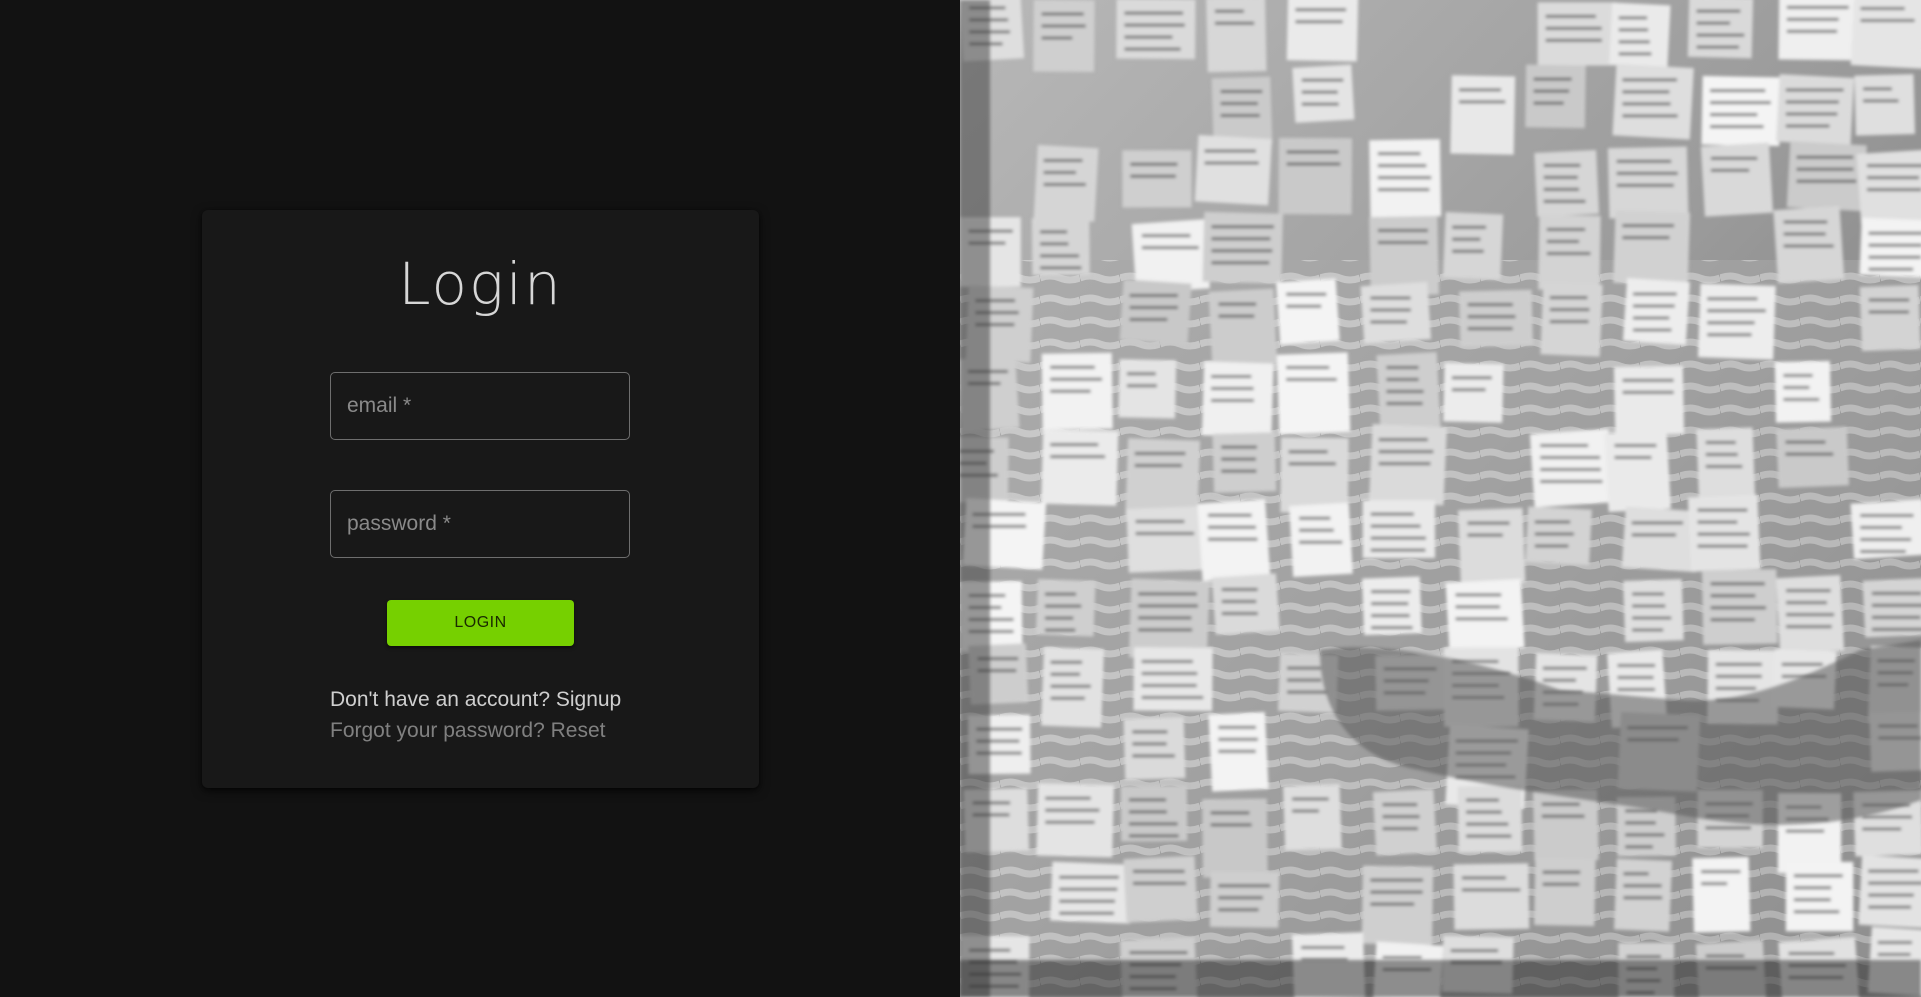  I want to click on signup-line: Don't have an account? Signup, so click(475, 700).